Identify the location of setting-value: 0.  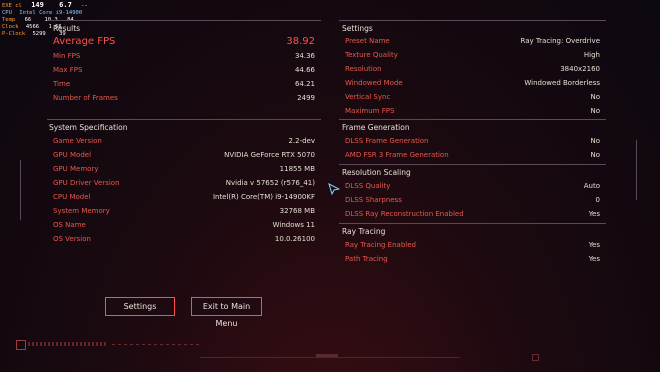
(597, 200).